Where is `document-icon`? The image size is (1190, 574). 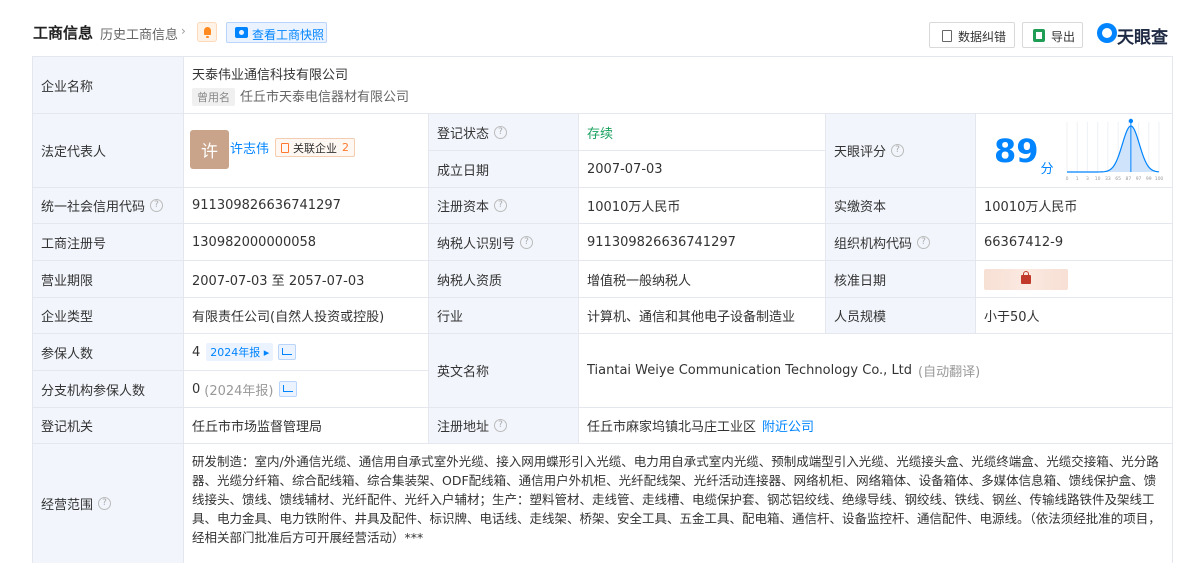
document-icon is located at coordinates (947, 36).